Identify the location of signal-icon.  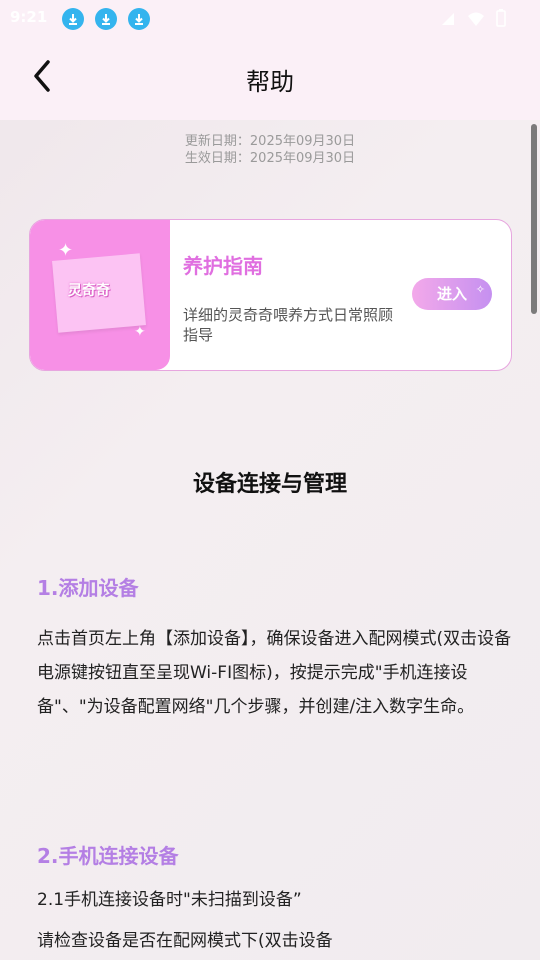
(448, 21).